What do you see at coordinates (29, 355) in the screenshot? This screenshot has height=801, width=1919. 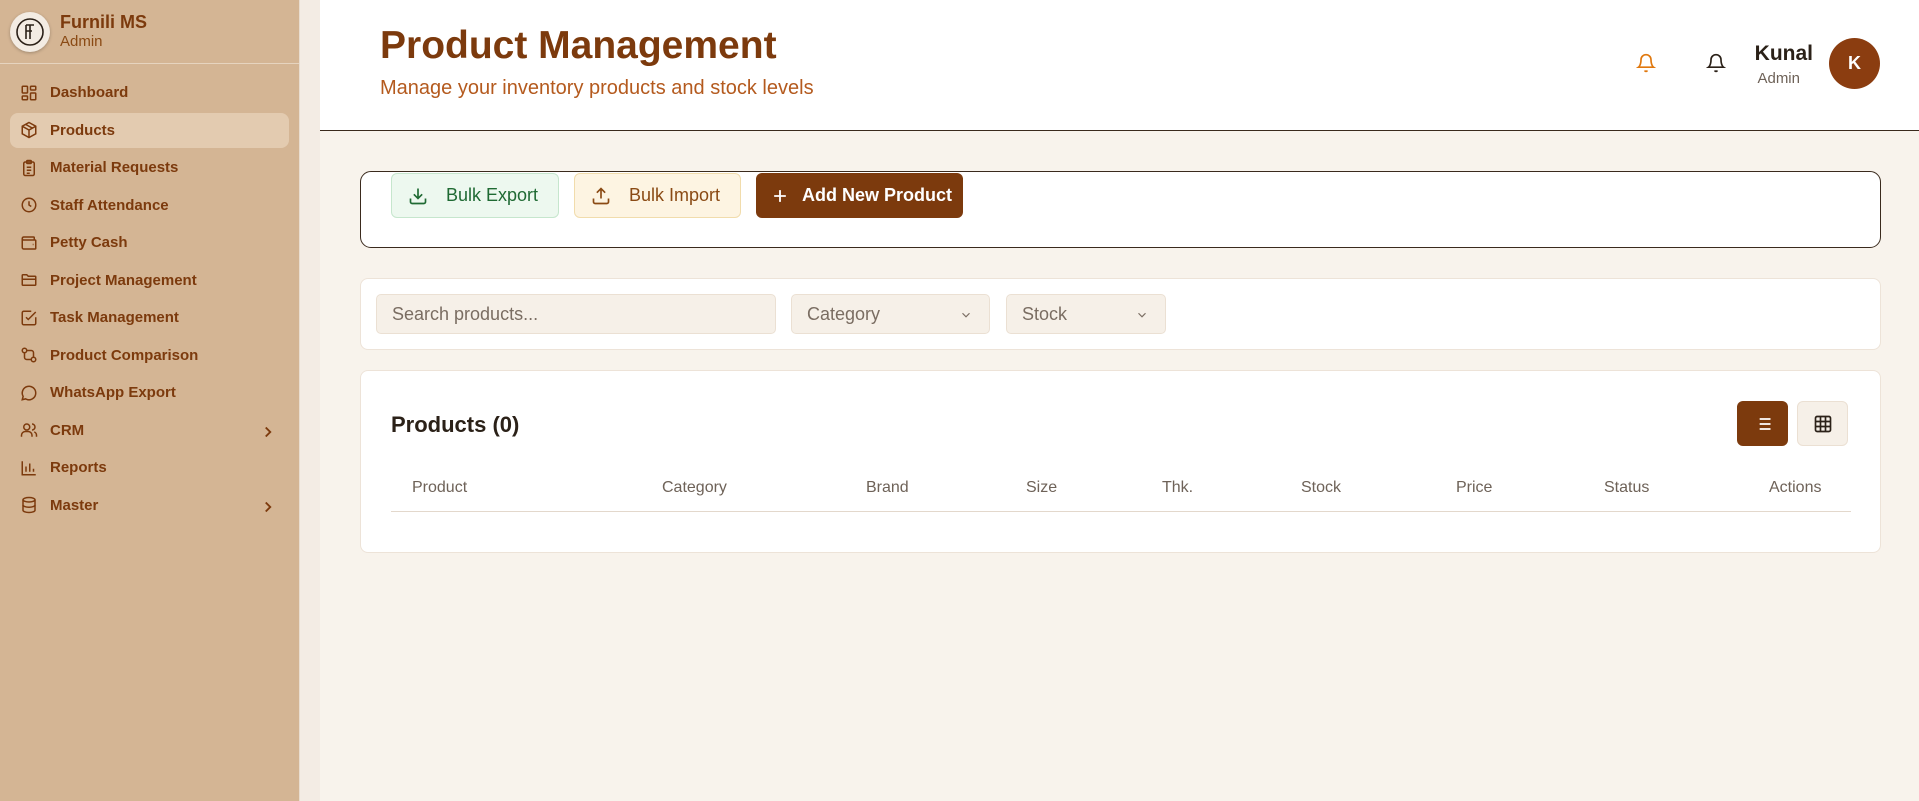 I see `compare-icon` at bounding box center [29, 355].